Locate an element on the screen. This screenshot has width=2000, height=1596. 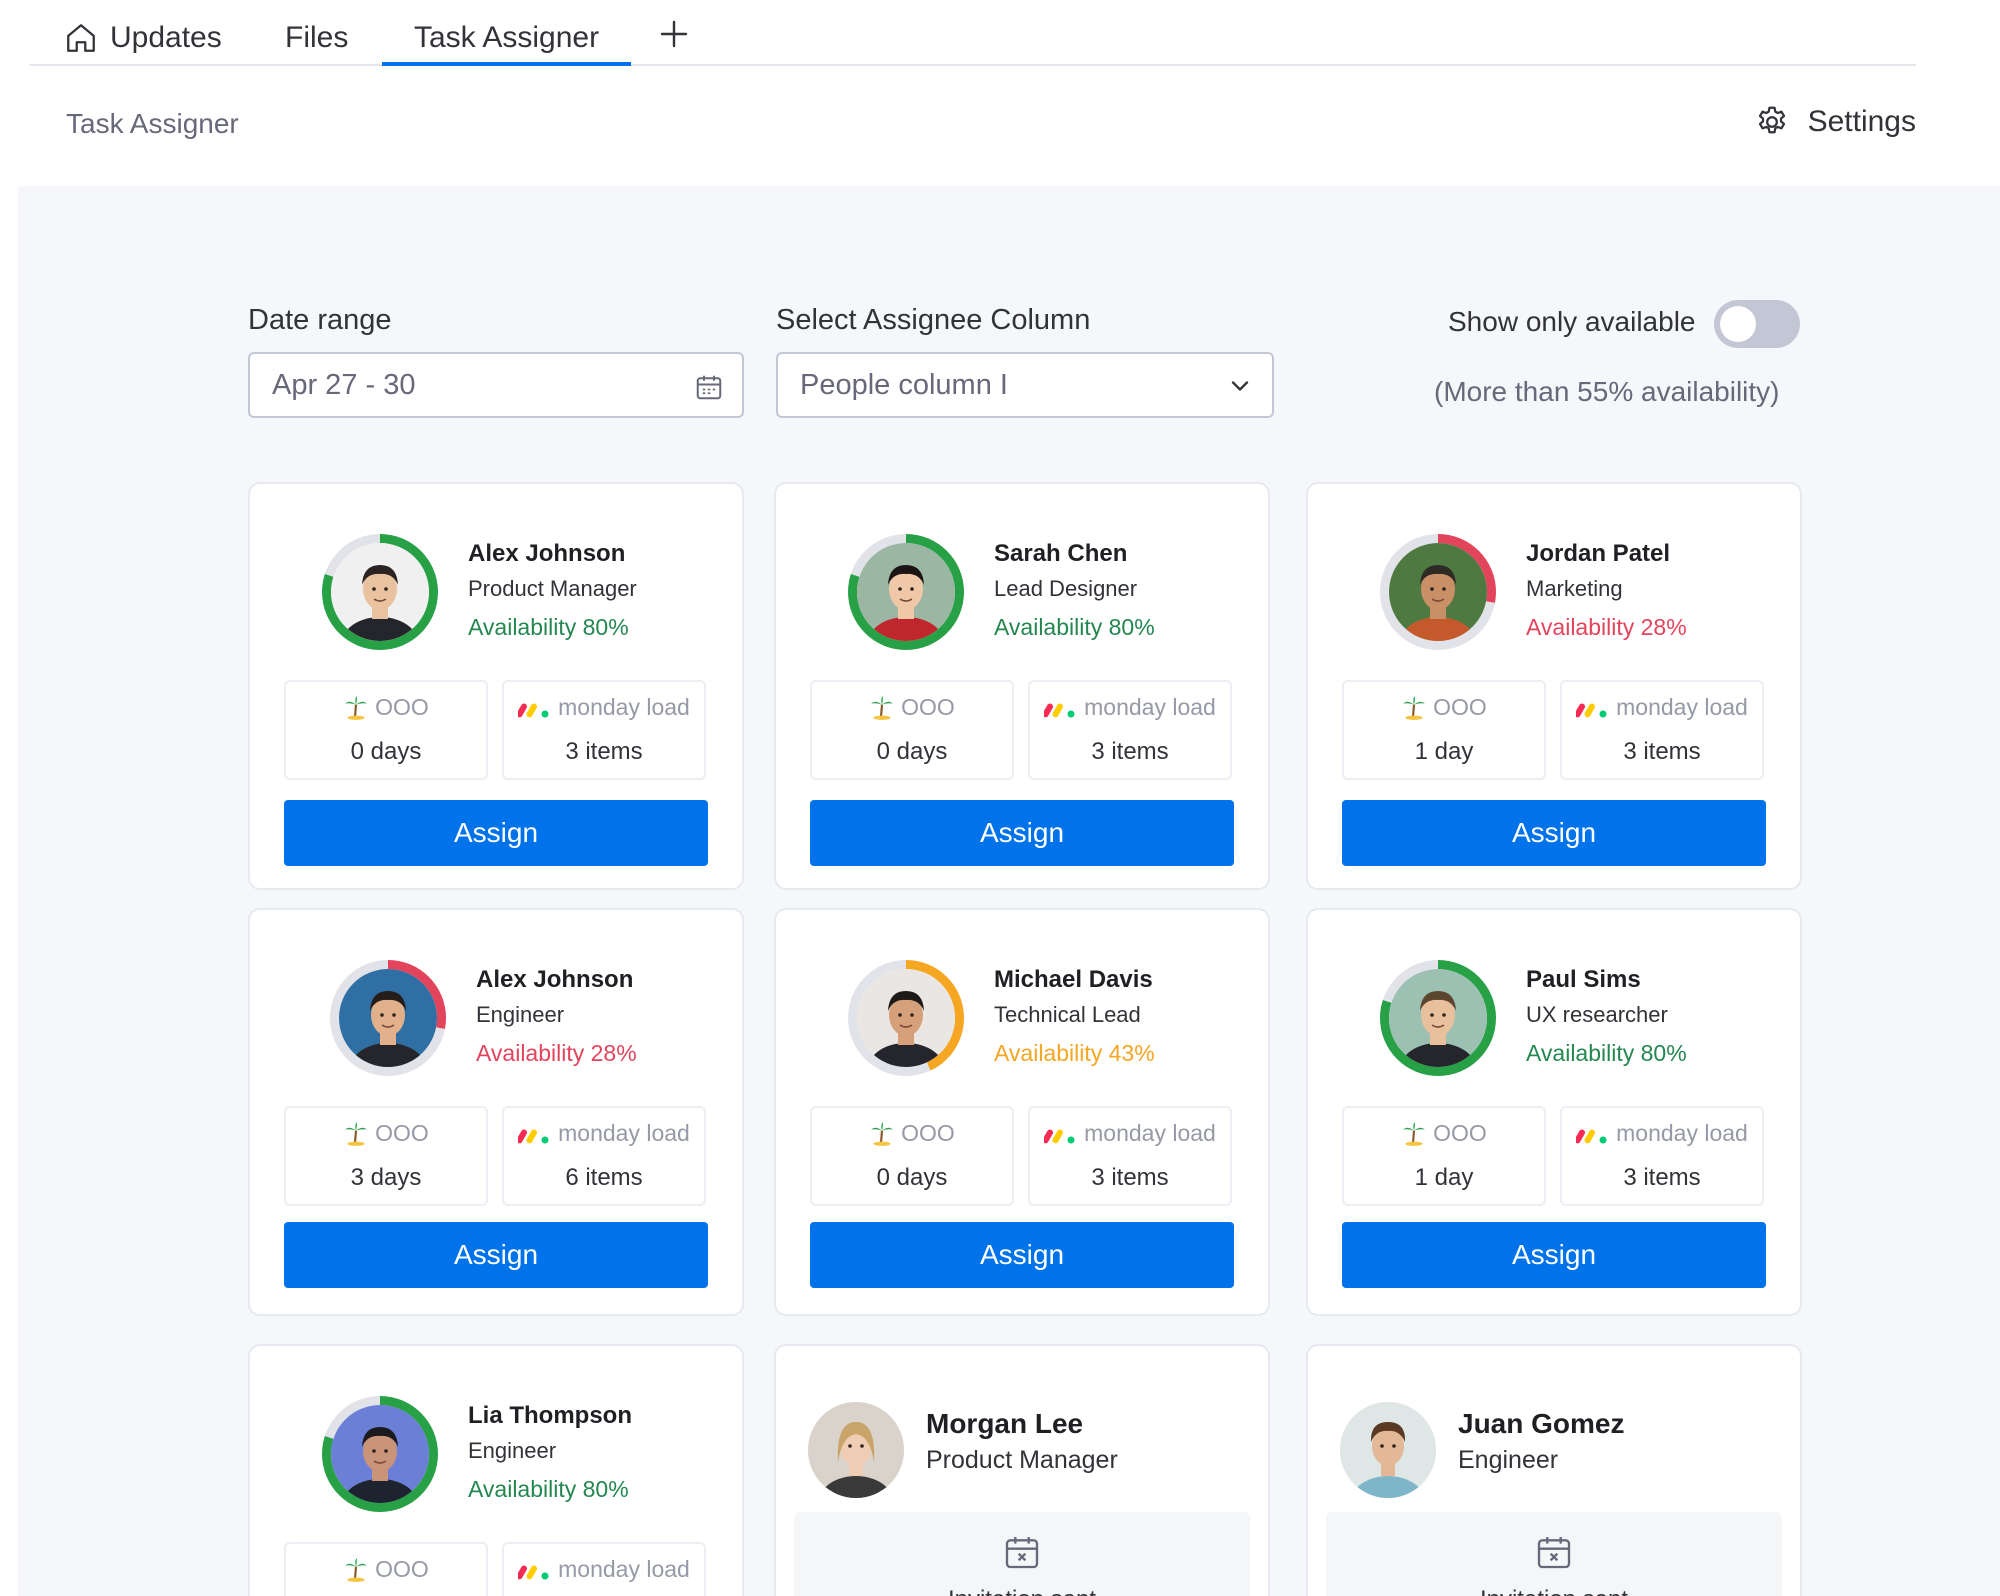
person-role: Marketing is located at coordinates (1574, 588).